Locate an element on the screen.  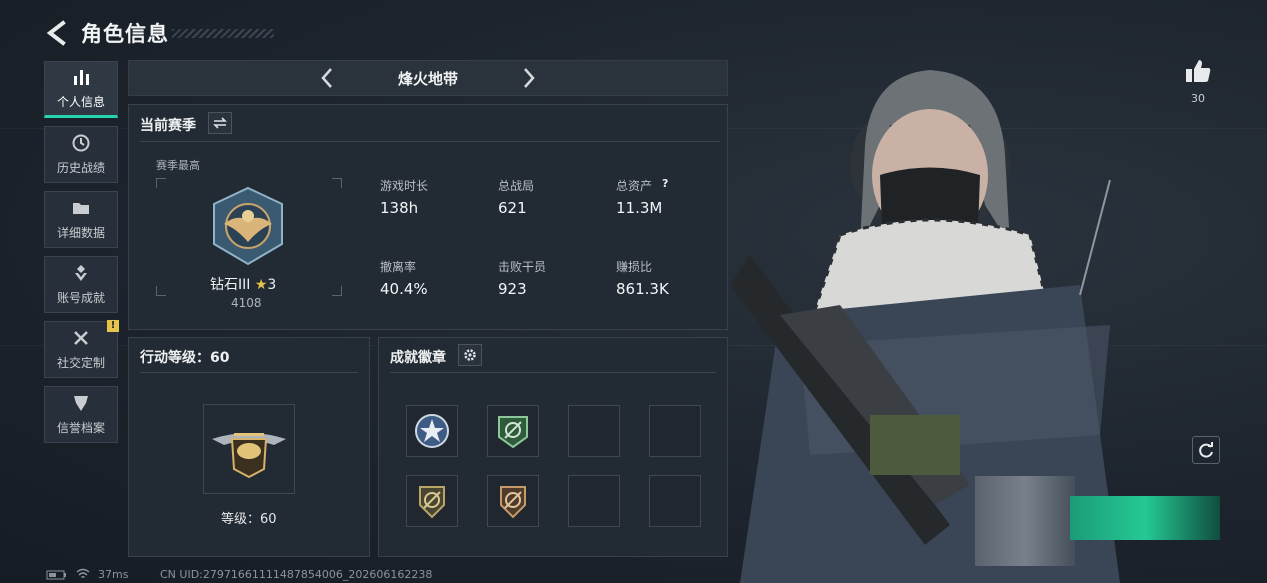
stat-label: 击败干员 is located at coordinates (522, 267).